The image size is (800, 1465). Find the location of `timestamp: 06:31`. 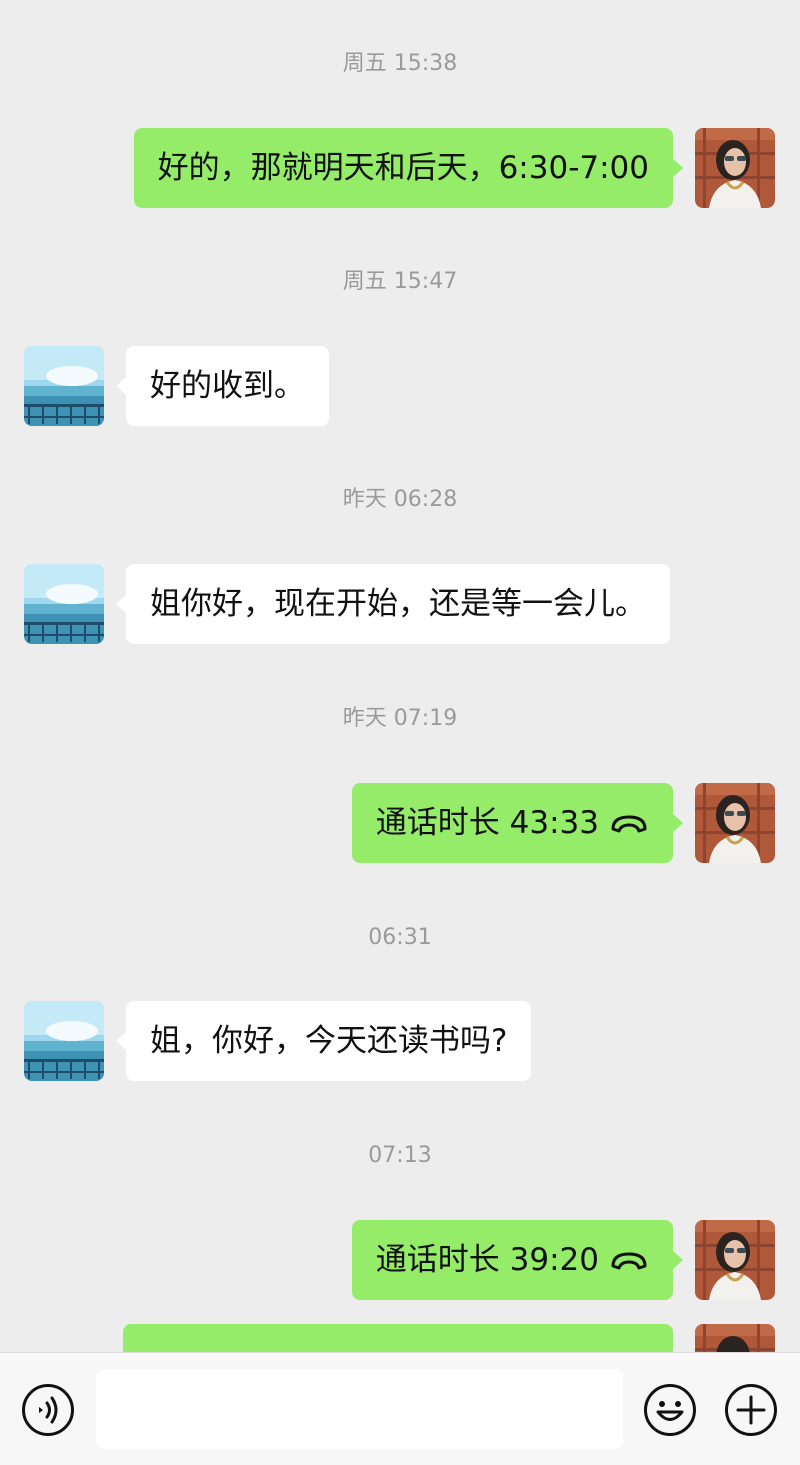

timestamp: 06:31 is located at coordinates (400, 937).